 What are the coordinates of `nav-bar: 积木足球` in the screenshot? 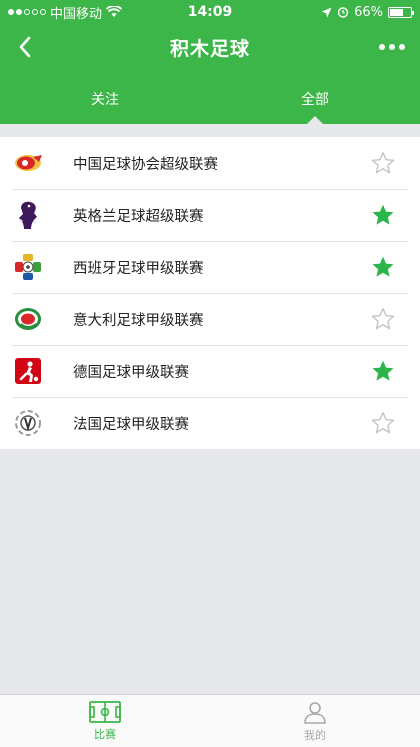 It's located at (210, 47).